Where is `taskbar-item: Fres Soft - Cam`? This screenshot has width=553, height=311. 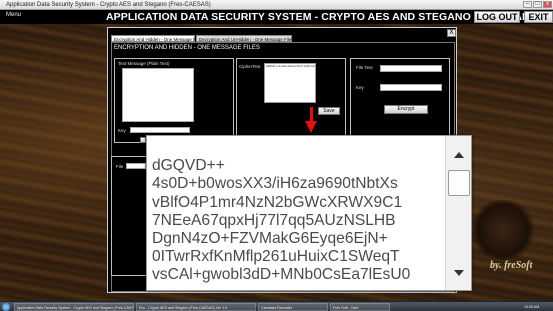 taskbar-item: Fres Soft - Cam is located at coordinates (360, 307).